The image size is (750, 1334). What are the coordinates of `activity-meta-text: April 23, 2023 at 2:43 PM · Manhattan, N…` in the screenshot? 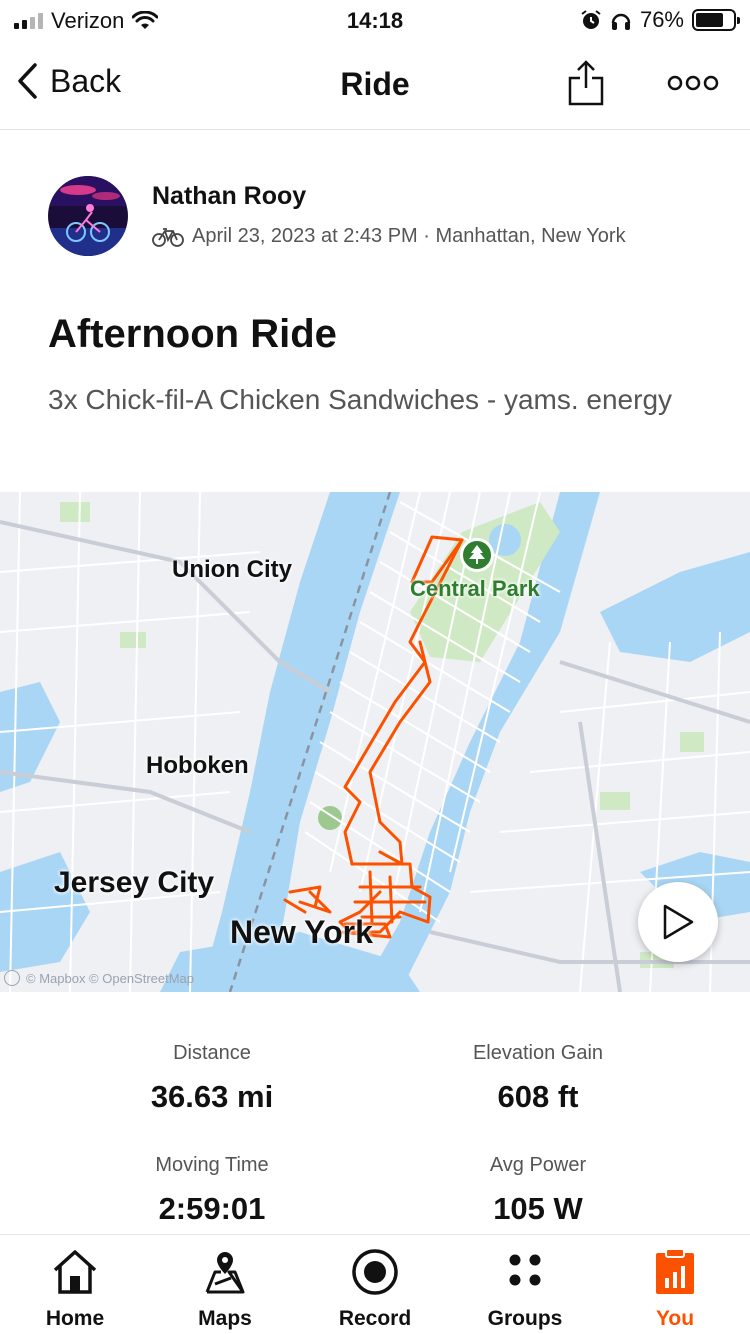 It's located at (409, 236).